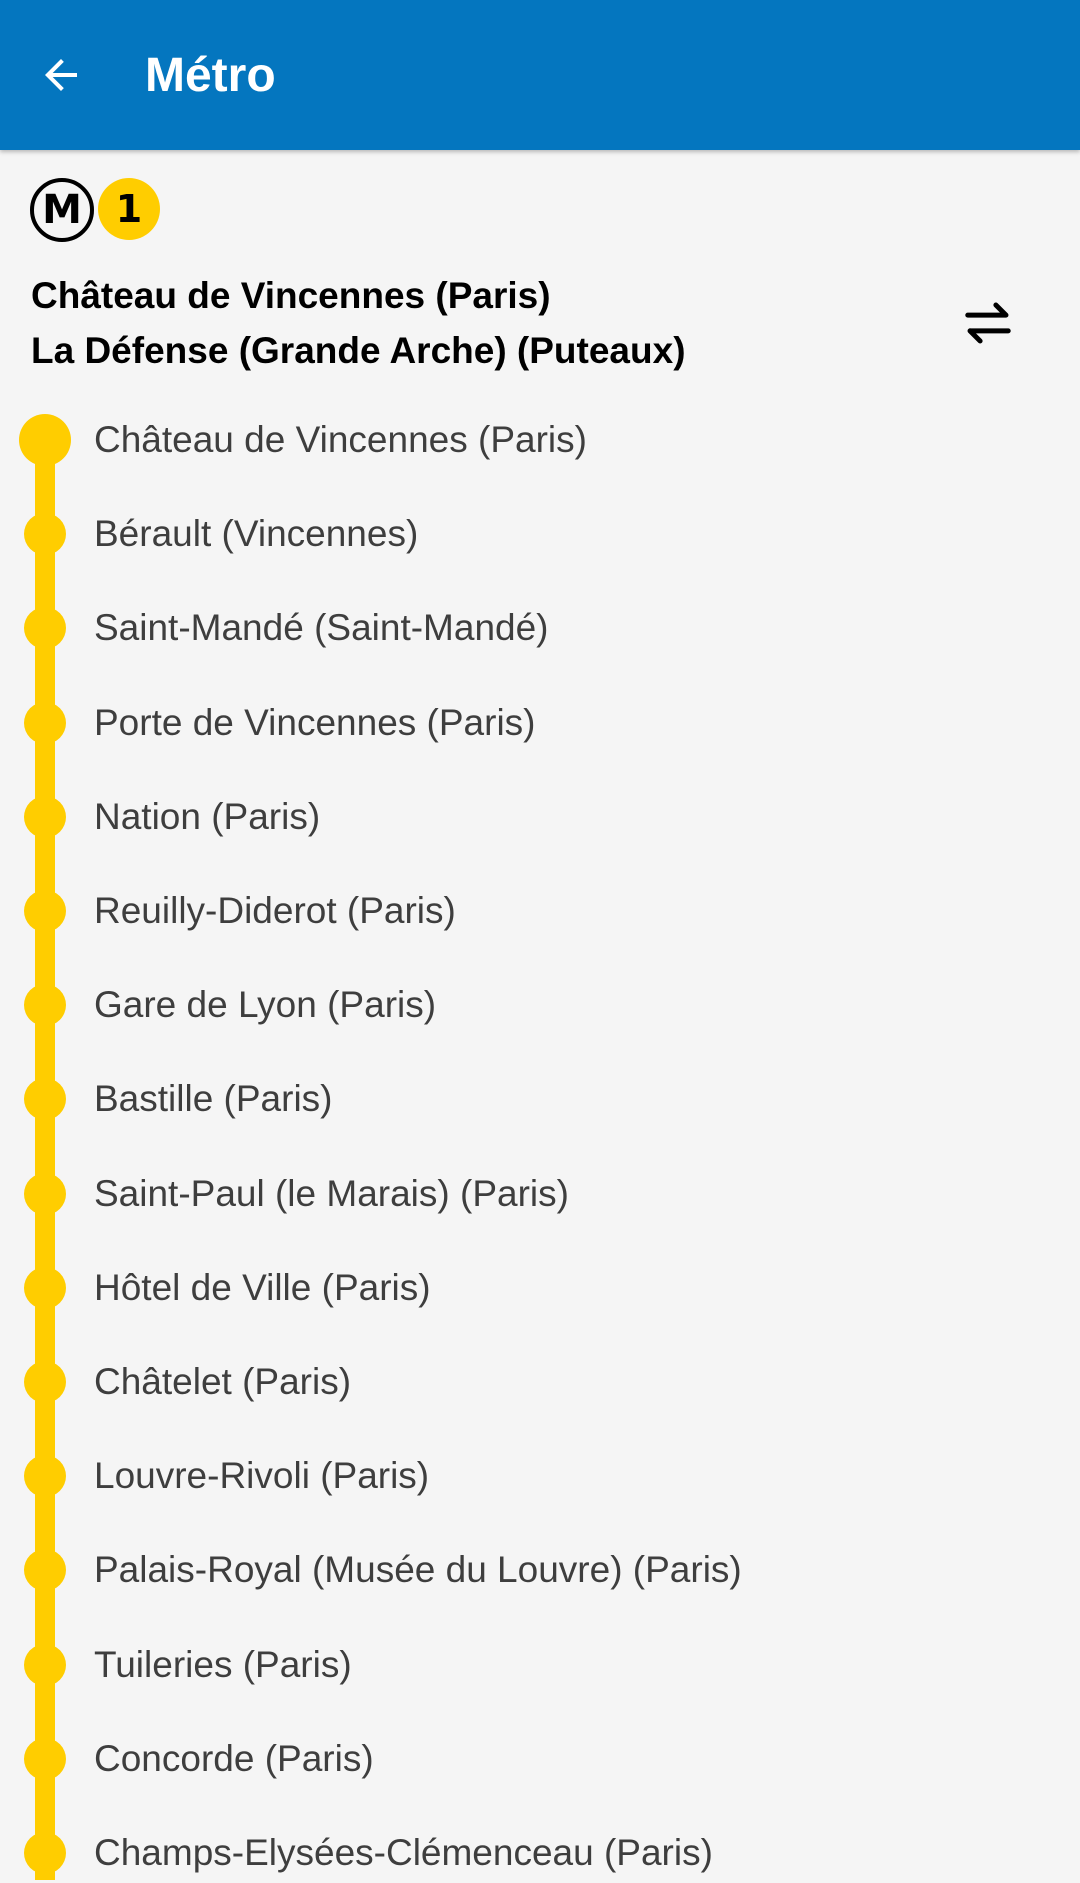 Image resolution: width=1080 pixels, height=1883 pixels. What do you see at coordinates (358, 350) in the screenshot?
I see `direction-to: La Défense (Grande Arche) (Puteaux)` at bounding box center [358, 350].